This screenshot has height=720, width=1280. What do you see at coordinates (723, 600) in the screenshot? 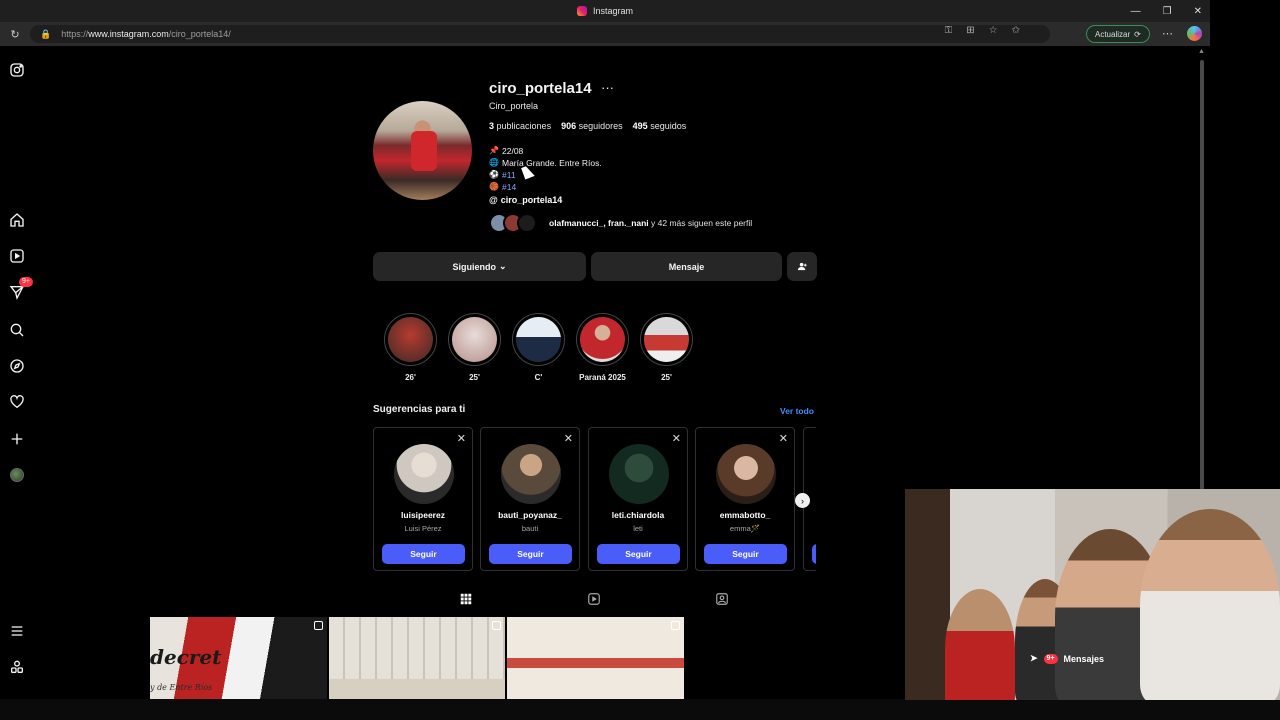
I see `tab-tagged-icon` at bounding box center [723, 600].